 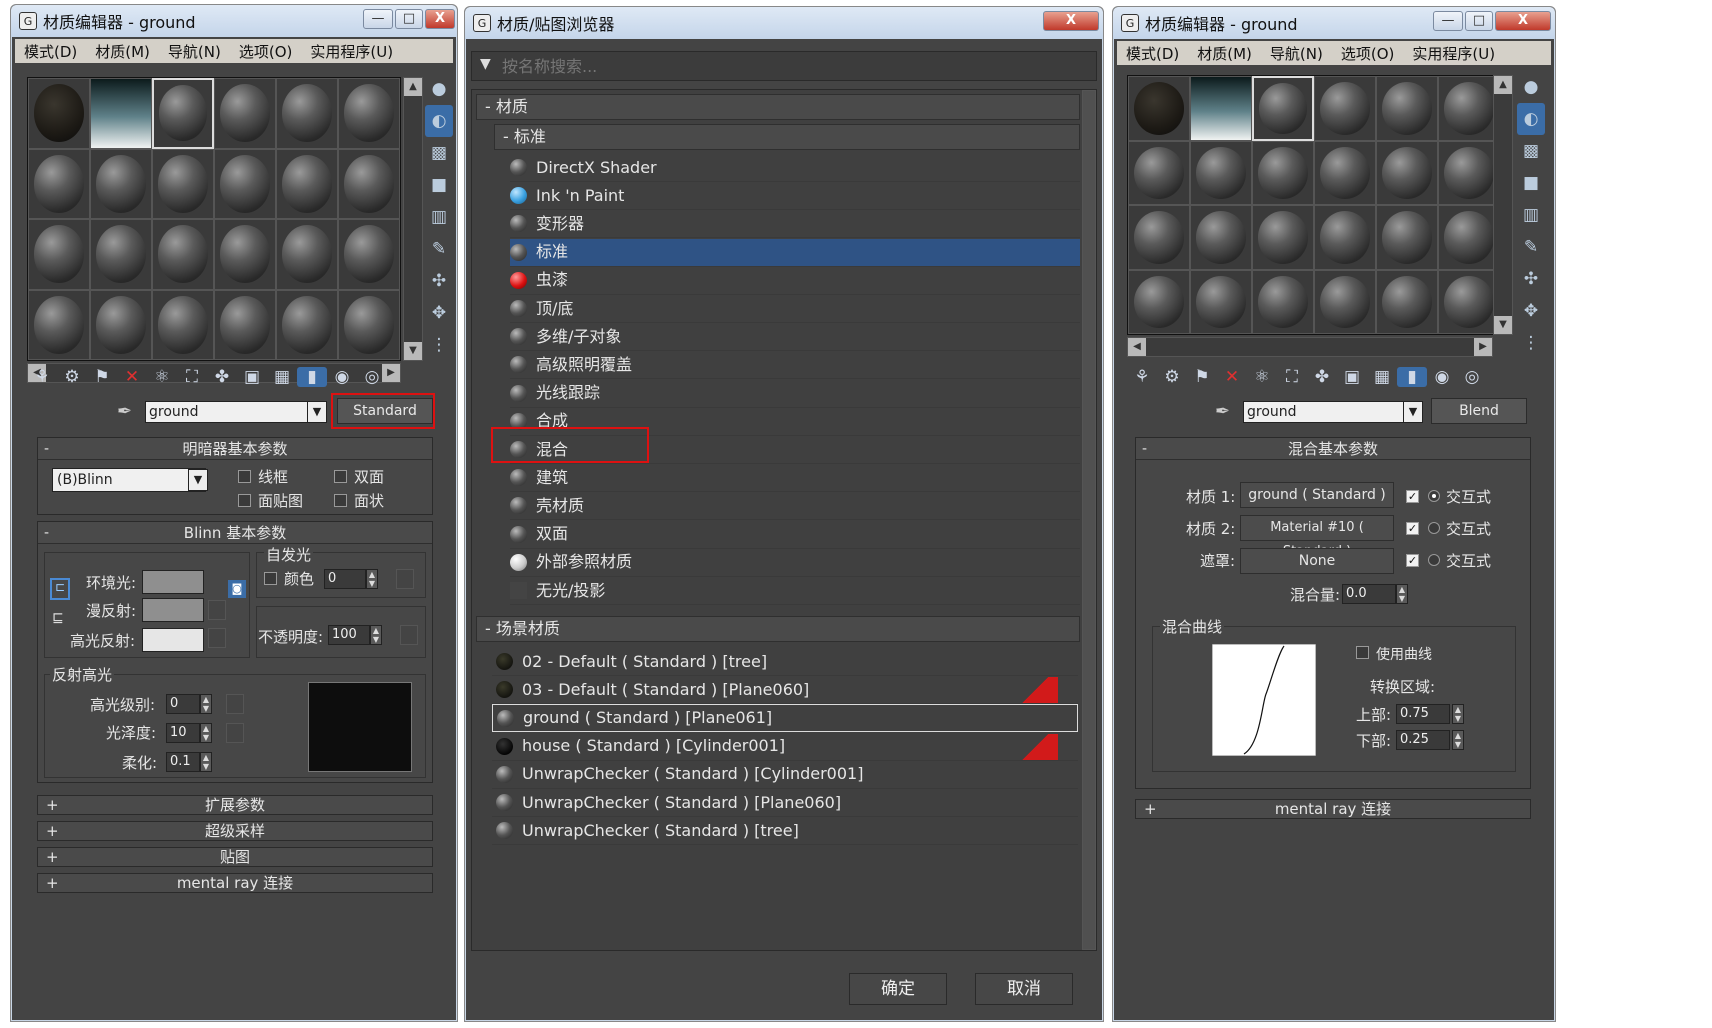 What do you see at coordinates (413, 219) in the screenshot?
I see `grid-vscroll: ▲ ▼` at bounding box center [413, 219].